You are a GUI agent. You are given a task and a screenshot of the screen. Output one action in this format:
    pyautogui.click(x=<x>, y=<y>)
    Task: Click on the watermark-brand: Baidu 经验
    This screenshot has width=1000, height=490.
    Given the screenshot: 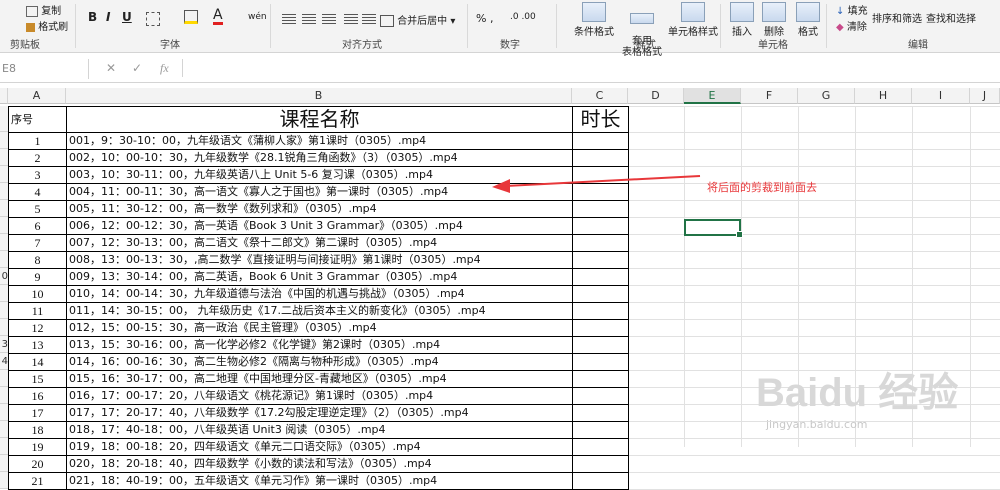 What is the action you would take?
    pyautogui.click(x=857, y=393)
    